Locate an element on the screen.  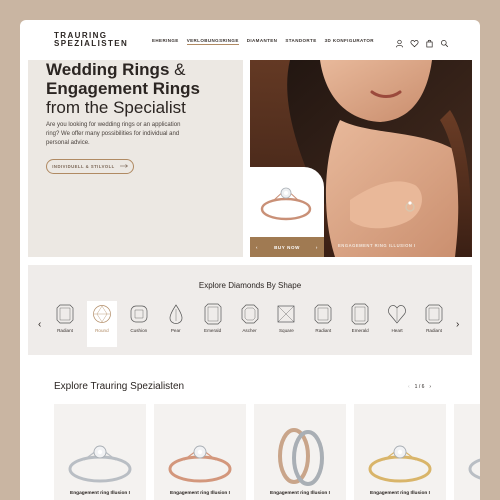
buy-now-bar: ‹ BUY NOW › is located at coordinates (287, 247).